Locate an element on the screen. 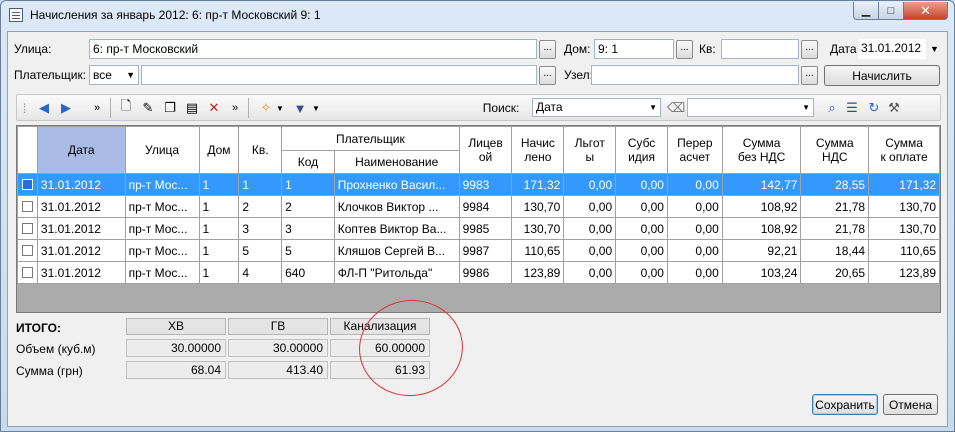 The width and height of the screenshot is (955, 432). cell-vat: 20,65 is located at coordinates (835, 272).